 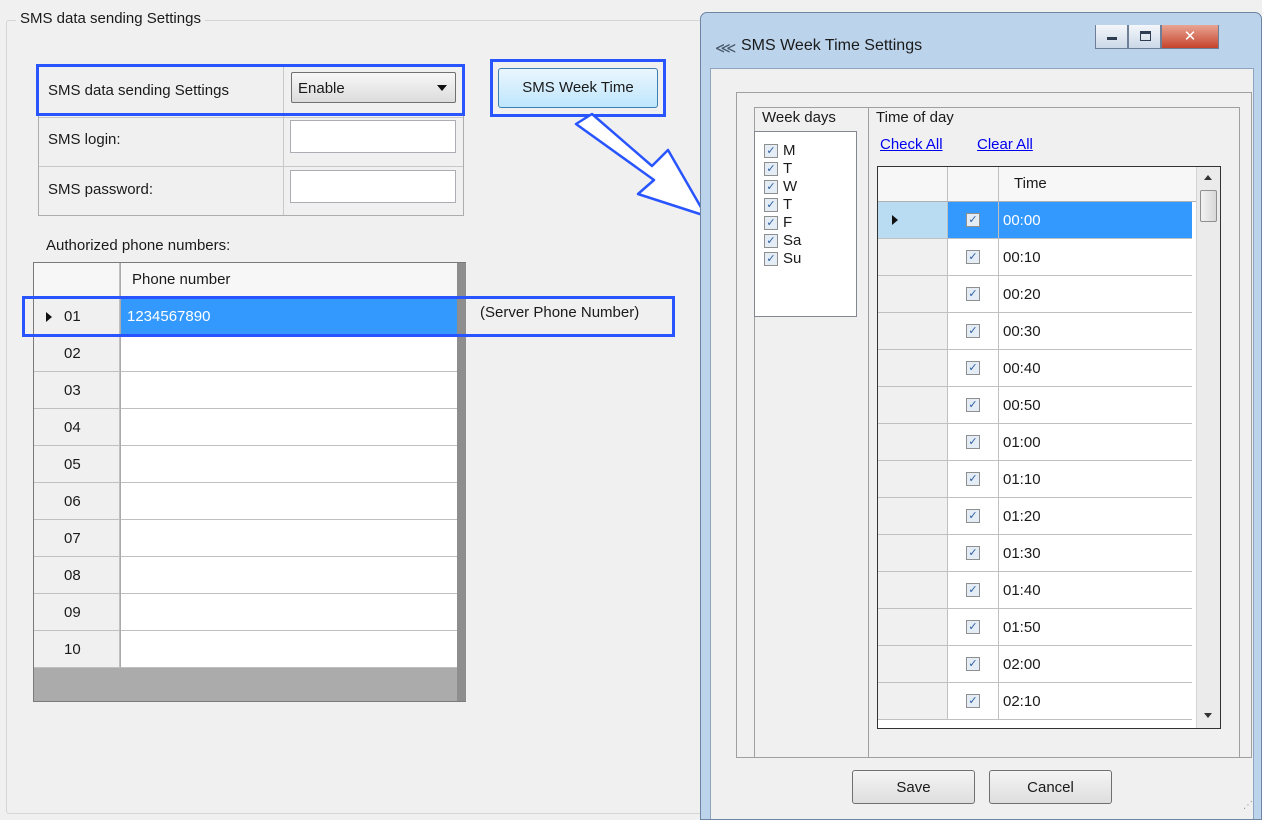 I want to click on table-row: 09, so click(x=245, y=612).